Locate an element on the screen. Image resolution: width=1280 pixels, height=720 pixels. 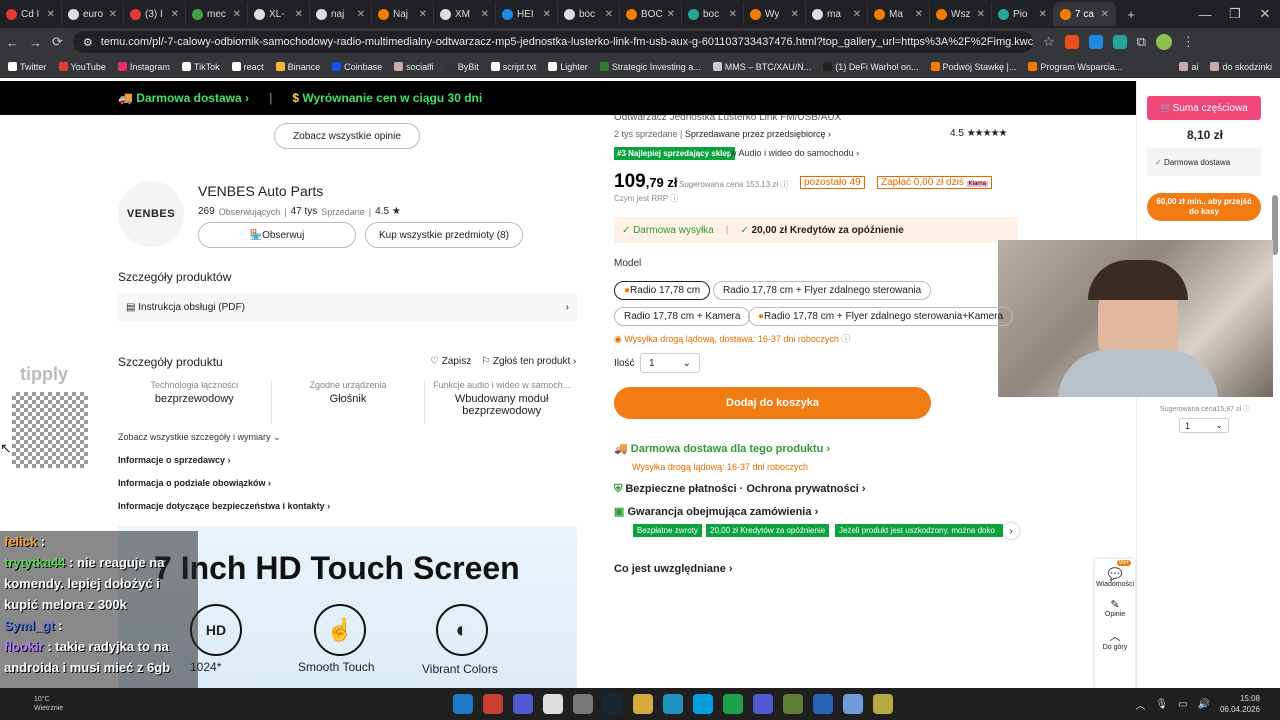
close-window-icon: ✕ is located at coordinates (1265, 14).